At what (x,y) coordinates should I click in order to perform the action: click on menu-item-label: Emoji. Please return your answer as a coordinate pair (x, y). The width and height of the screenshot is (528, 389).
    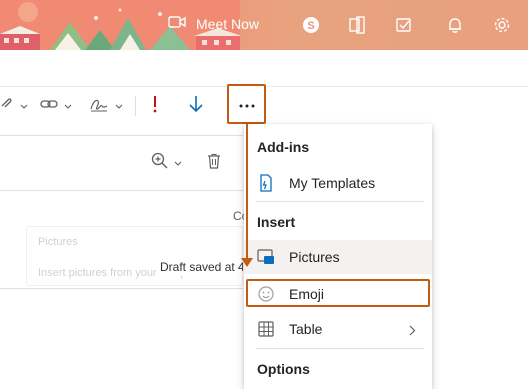
    Looking at the image, I should click on (307, 294).